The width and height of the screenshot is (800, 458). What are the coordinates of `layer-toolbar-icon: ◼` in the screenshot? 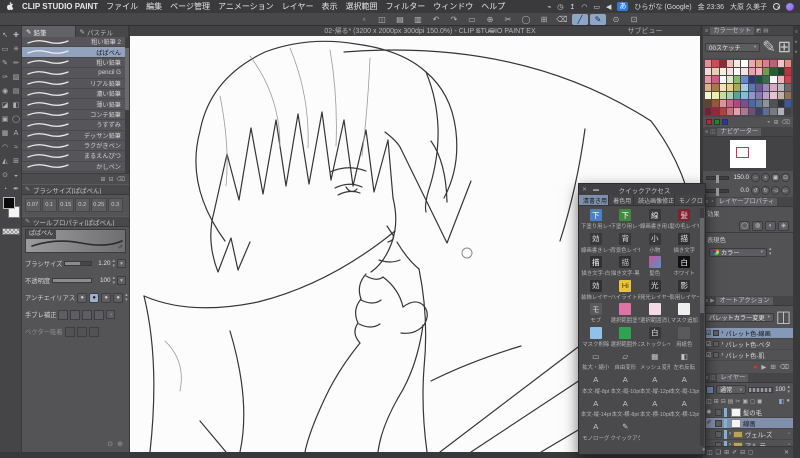 It's located at (759, 401).